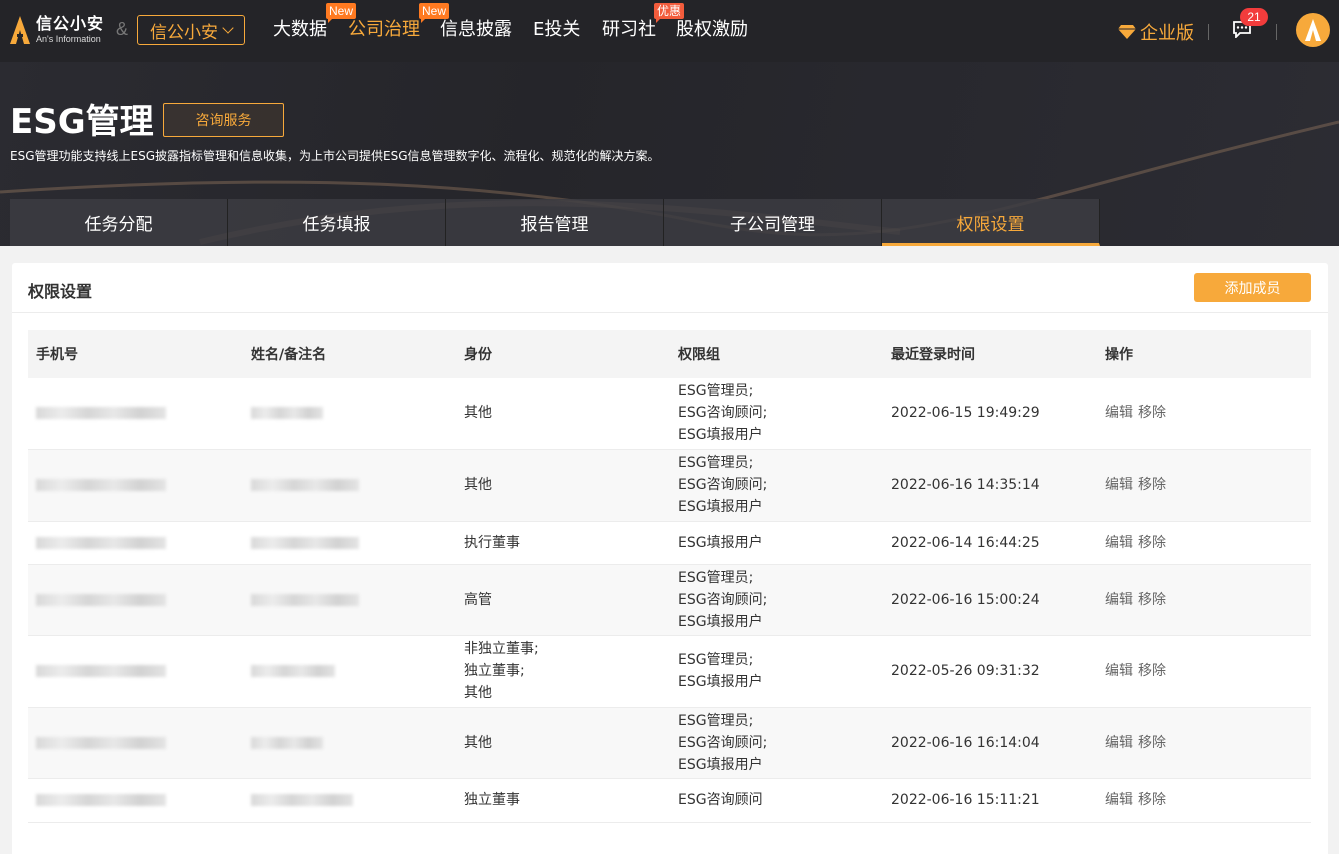  What do you see at coordinates (68, 39) in the screenshot?
I see `logo-subtitle: An's Information` at bounding box center [68, 39].